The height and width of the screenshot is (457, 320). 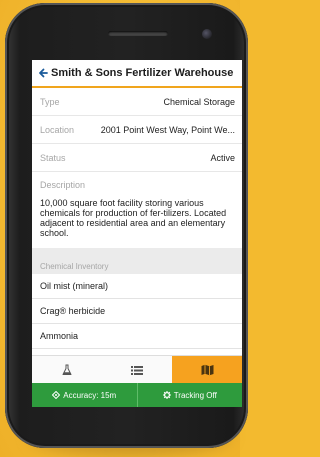 I want to click on accuracy-button: Accuracy: 15m, so click(x=84, y=395).